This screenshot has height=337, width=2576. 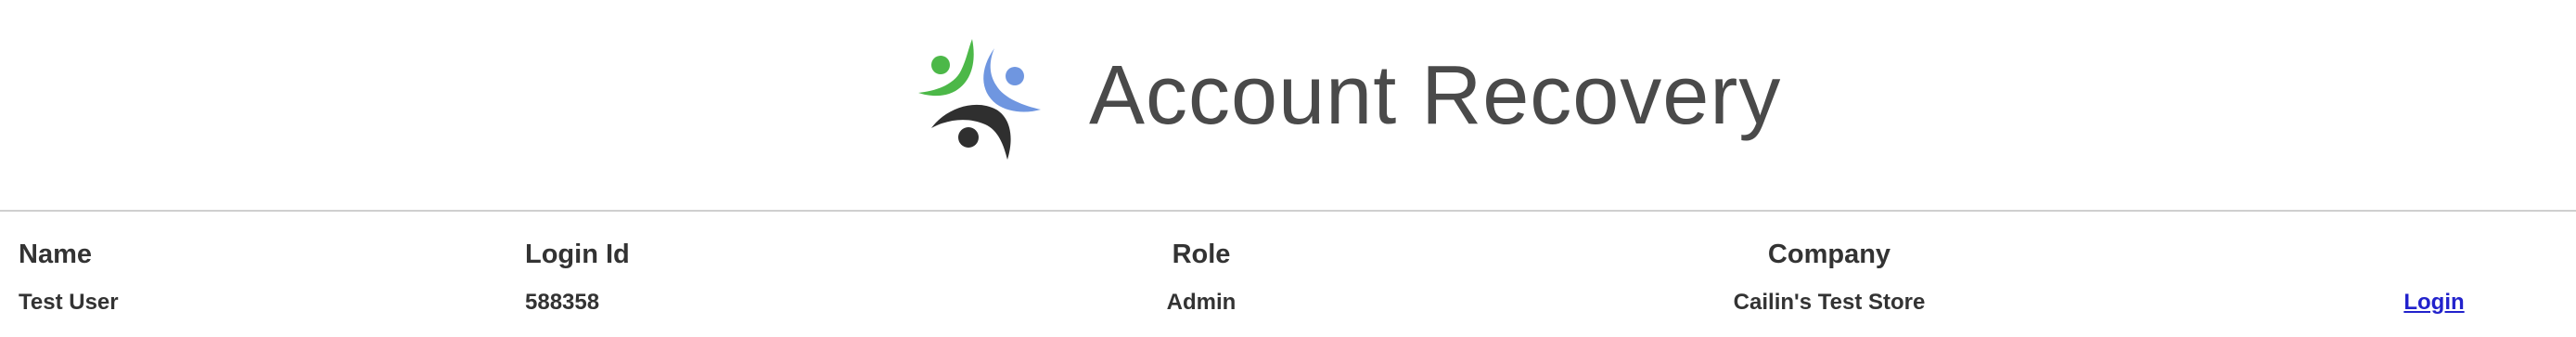 What do you see at coordinates (979, 100) in the screenshot?
I see `people-circle-logo-icon` at bounding box center [979, 100].